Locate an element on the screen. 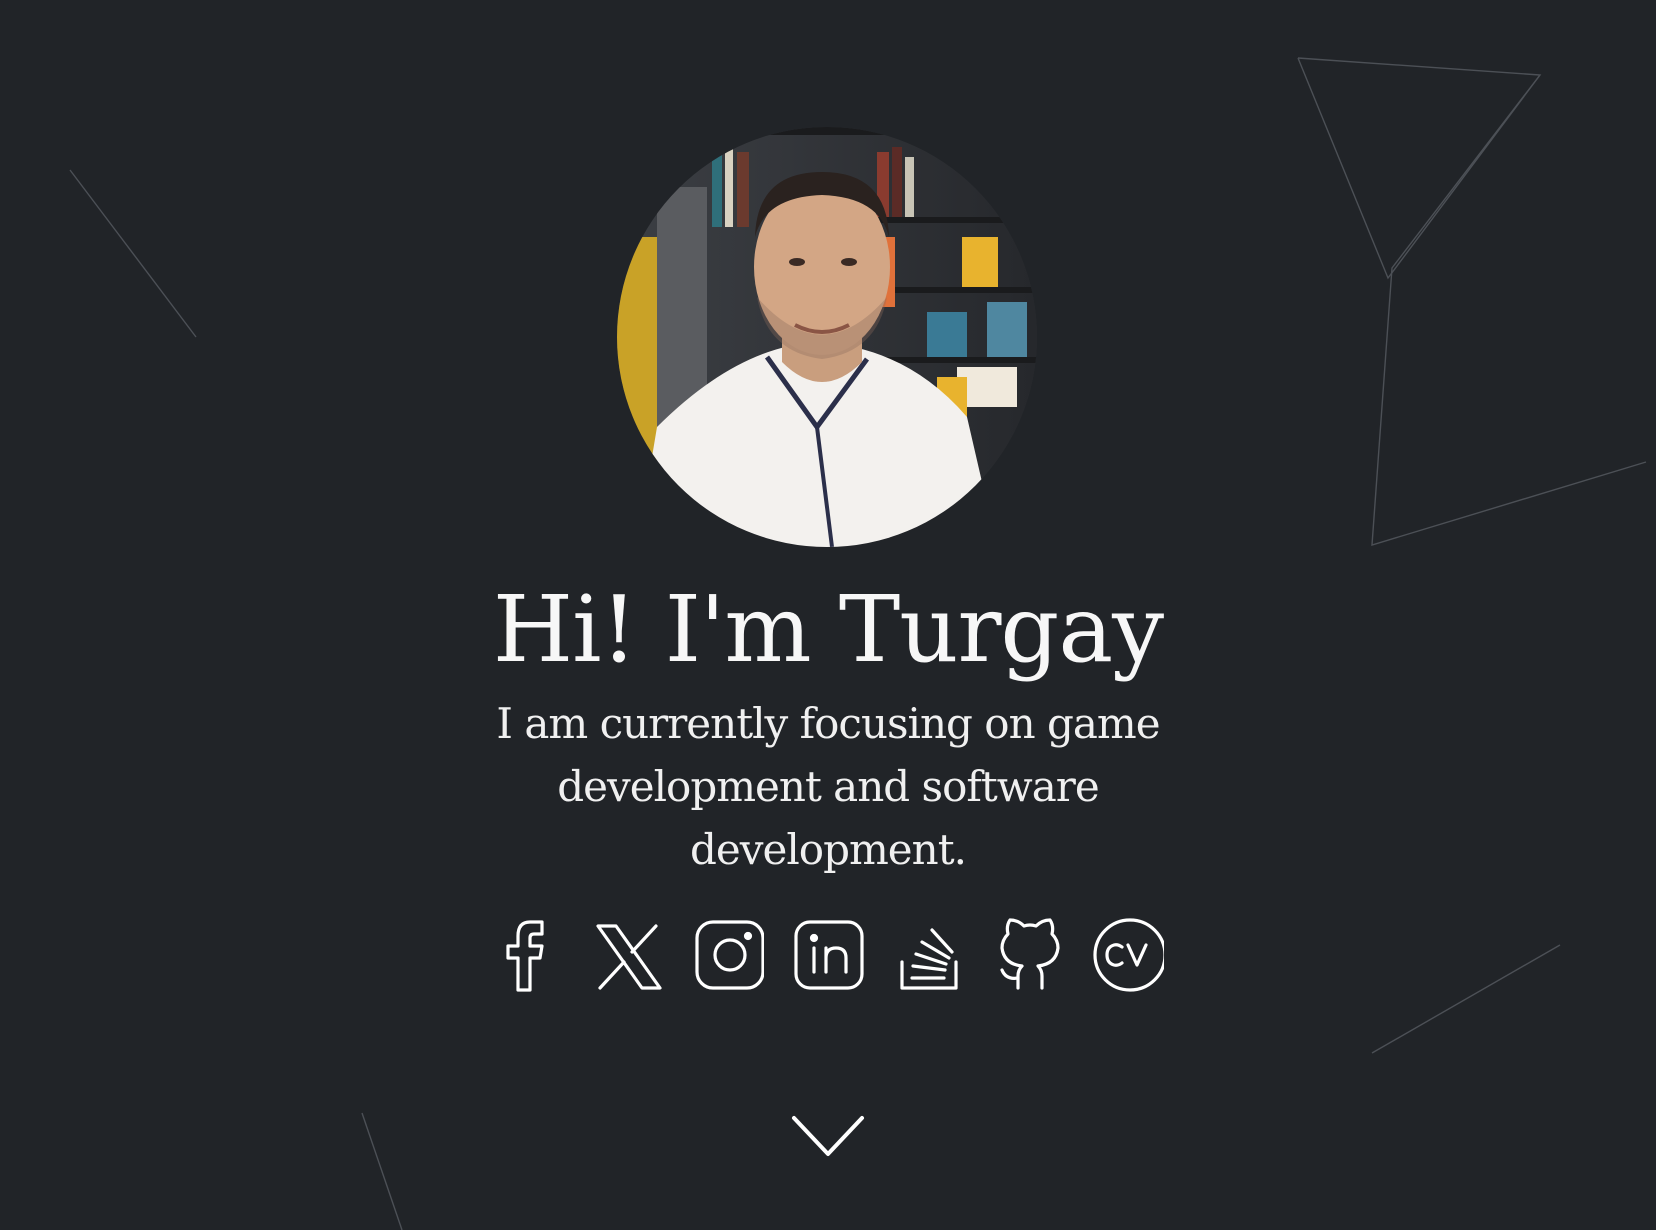  linkedin-link is located at coordinates (828, 954).